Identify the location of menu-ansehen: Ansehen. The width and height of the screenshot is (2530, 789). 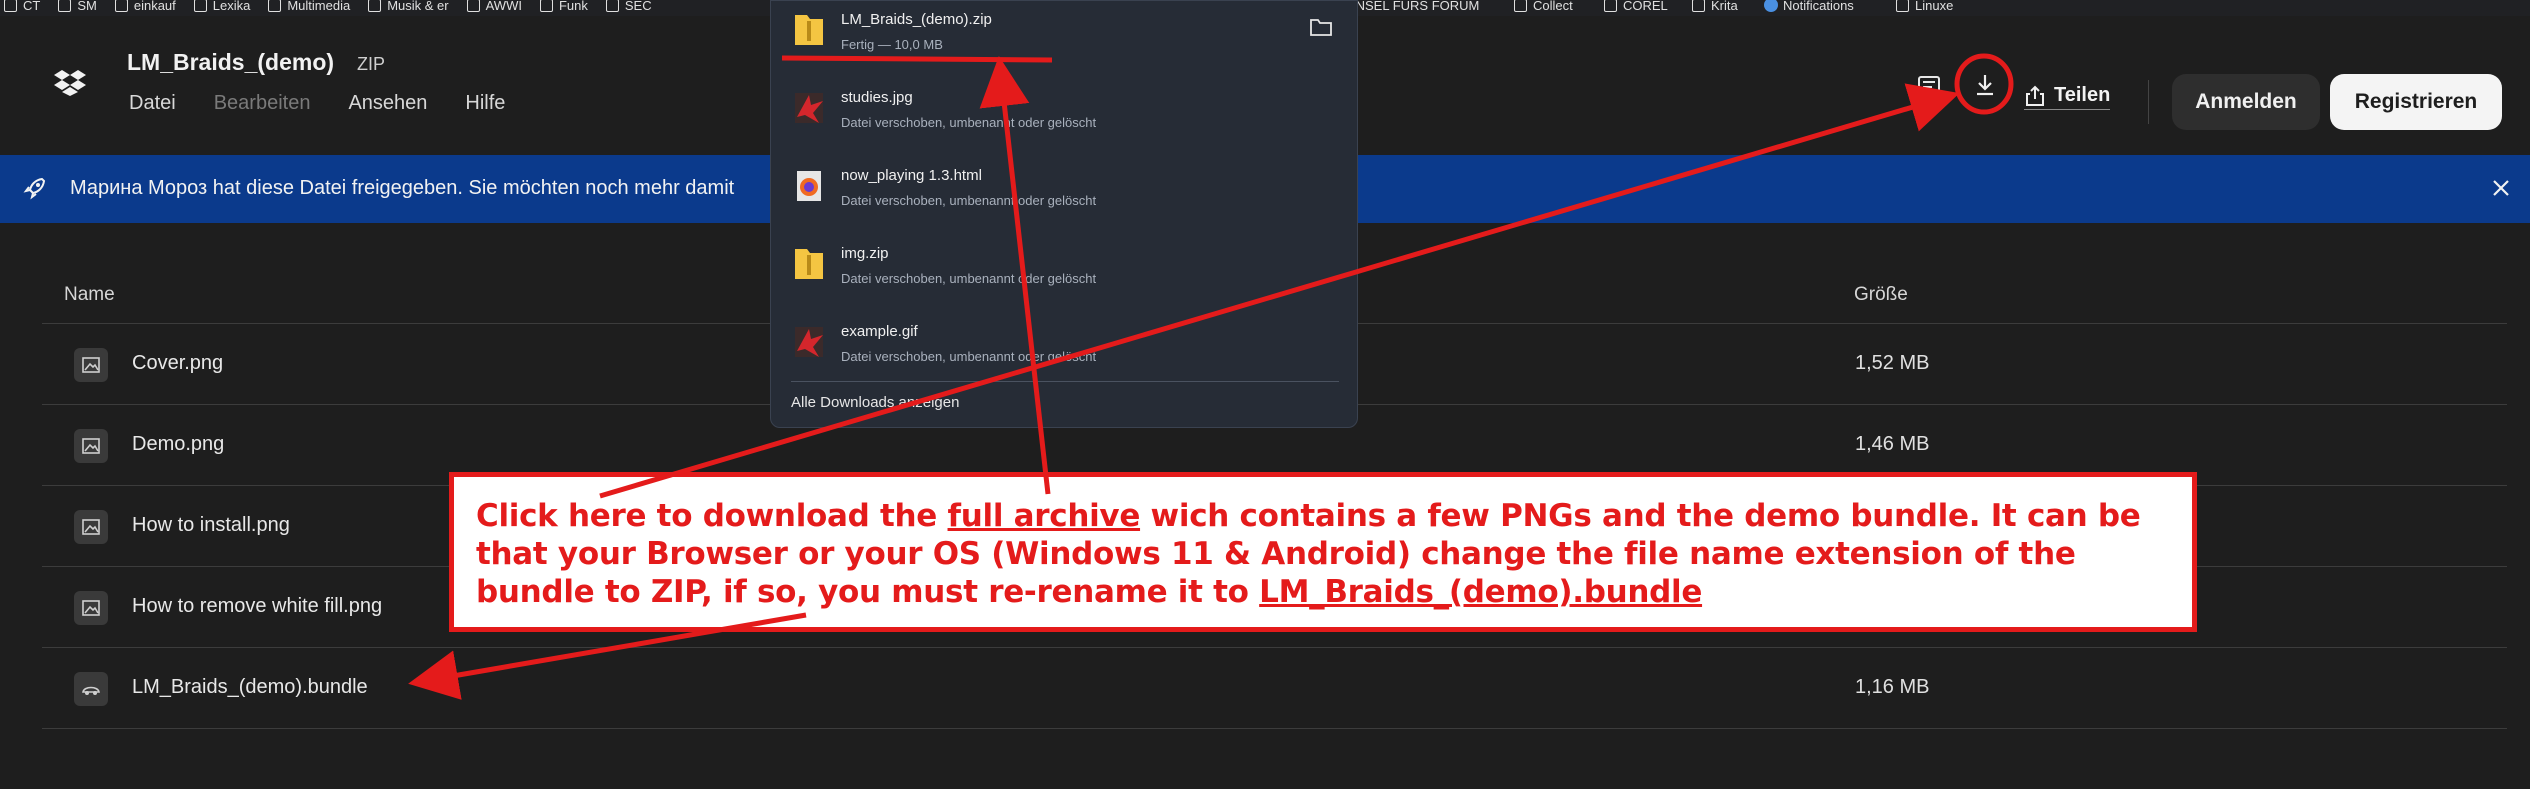
(387, 103).